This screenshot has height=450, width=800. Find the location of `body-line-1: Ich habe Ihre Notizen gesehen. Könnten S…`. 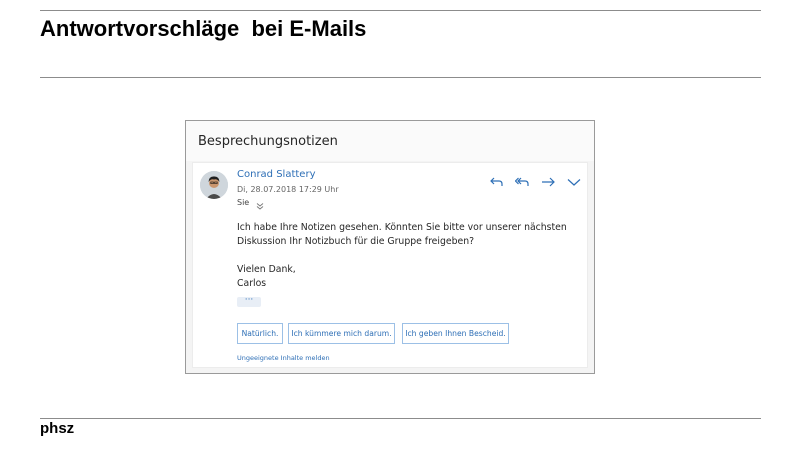

body-line-1: Ich habe Ihre Notizen gesehen. Könnten S… is located at coordinates (402, 227).